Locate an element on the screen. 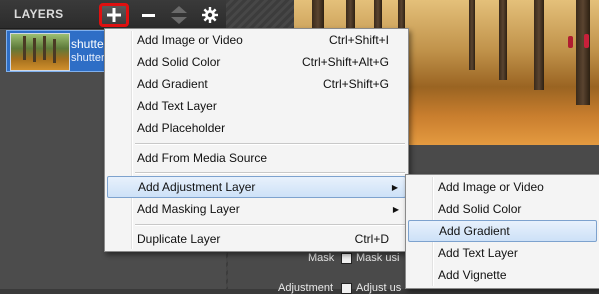 This screenshot has width=599, height=294. adjustment-label: Adjustment is located at coordinates (306, 288).